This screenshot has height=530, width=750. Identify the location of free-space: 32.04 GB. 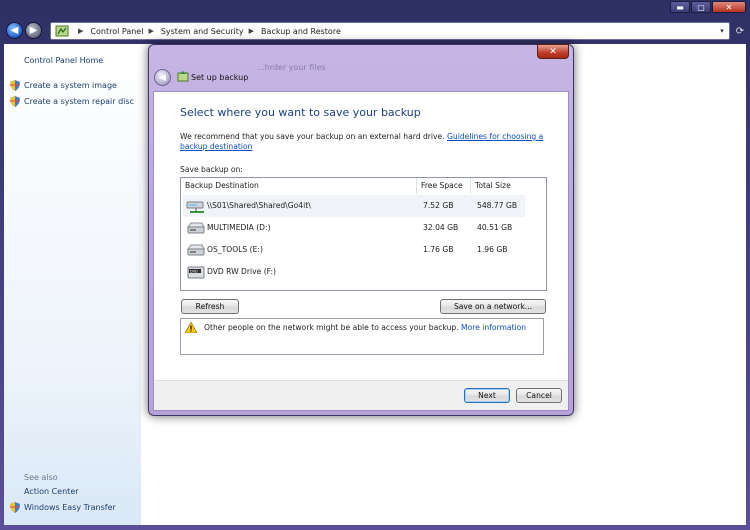
(441, 227).